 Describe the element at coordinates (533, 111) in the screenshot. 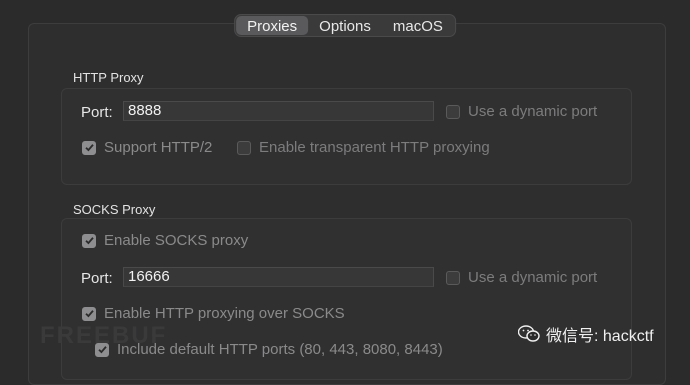

I see `http-dynamic-port-label: Use a dynamic port` at that location.